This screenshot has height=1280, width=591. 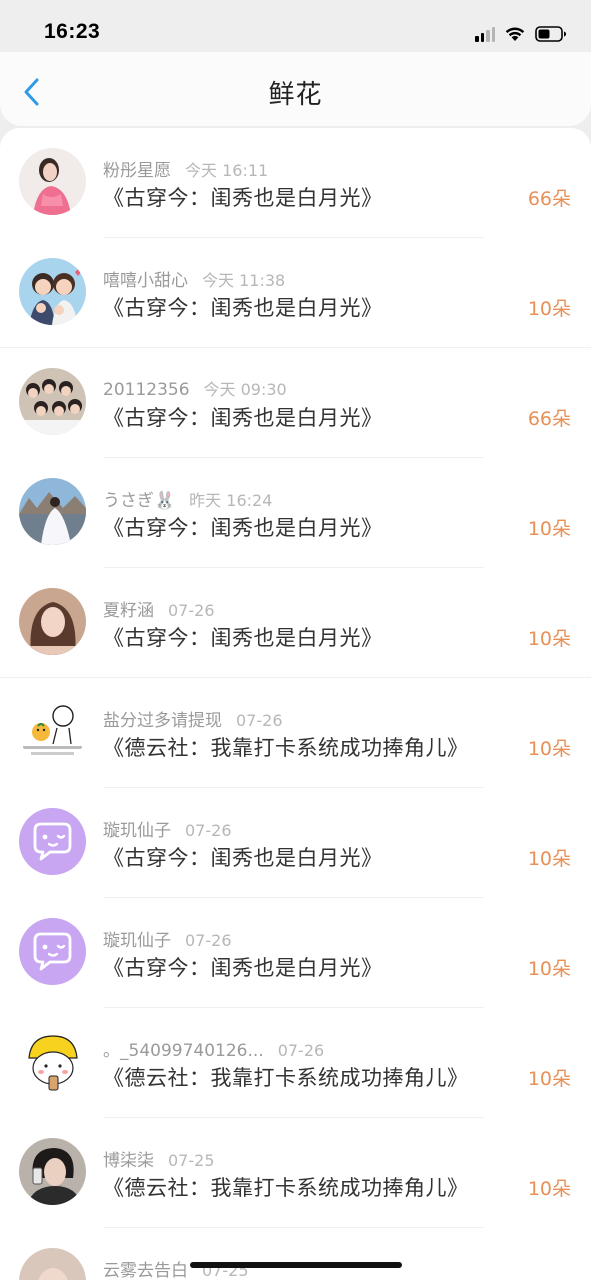 What do you see at coordinates (245, 389) in the screenshot?
I see `item-time: 今天 09:30` at bounding box center [245, 389].